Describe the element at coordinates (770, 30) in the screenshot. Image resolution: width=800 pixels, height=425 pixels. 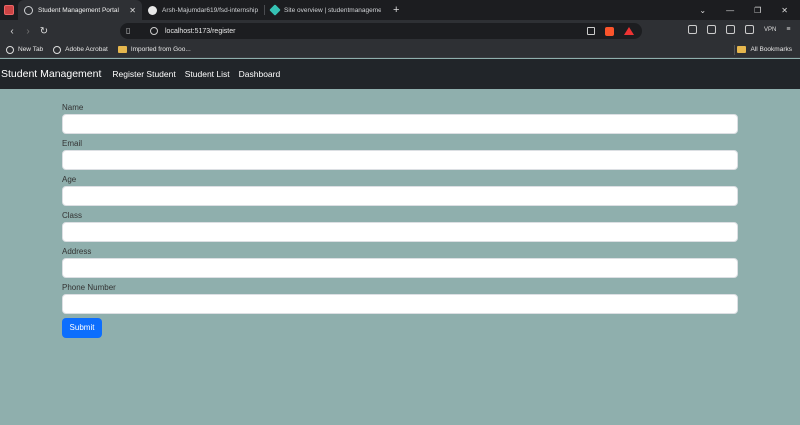
I see `vpn-button: VPN` at that location.